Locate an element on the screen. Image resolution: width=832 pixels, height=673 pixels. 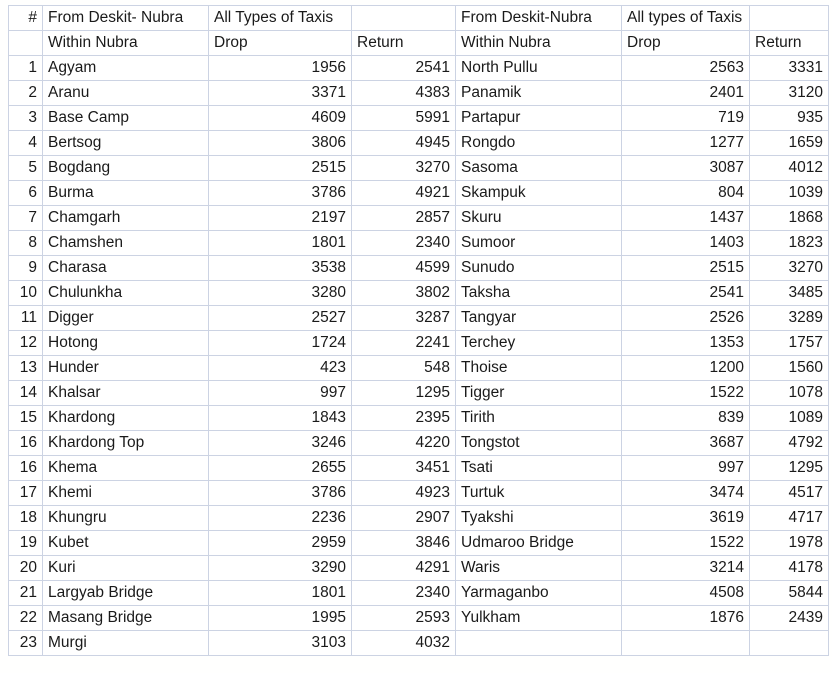
cell-right-drop: 1437 is located at coordinates (685, 218).